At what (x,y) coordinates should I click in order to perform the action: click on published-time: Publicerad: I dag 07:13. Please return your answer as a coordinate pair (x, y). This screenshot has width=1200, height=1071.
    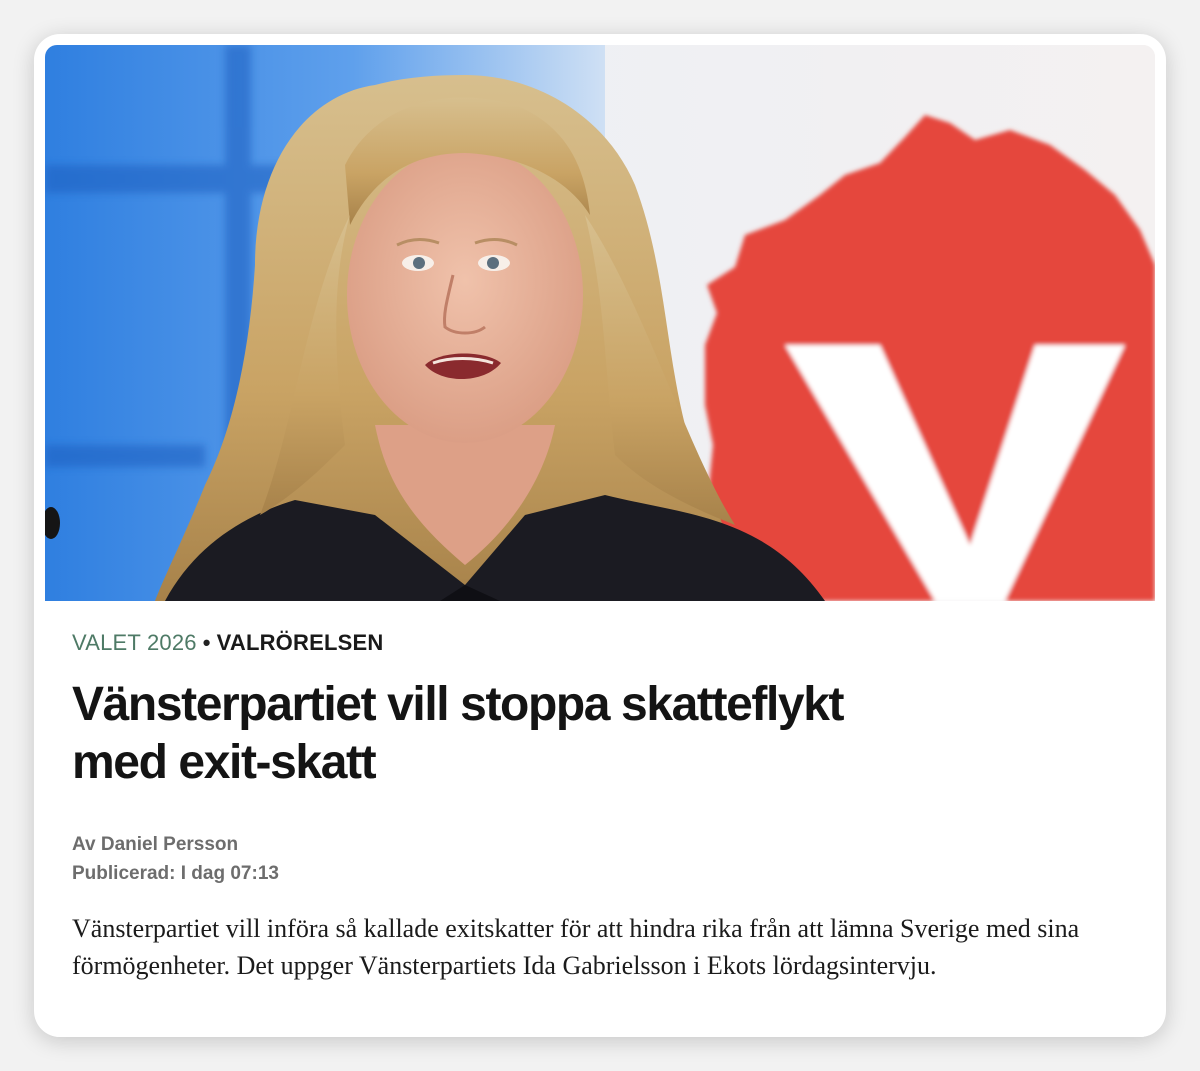
    Looking at the image, I should click on (175, 873).